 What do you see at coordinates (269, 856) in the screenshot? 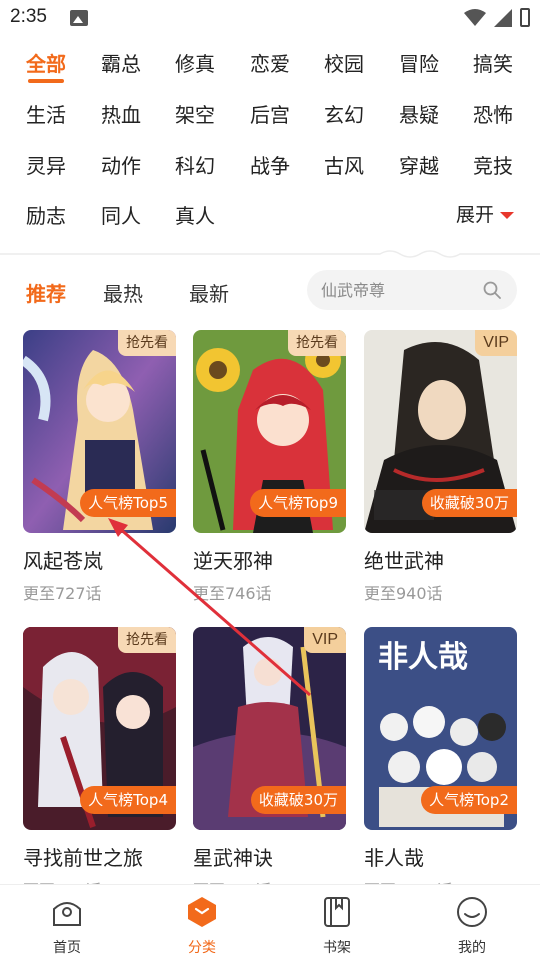
I see `comic-title: 星武神诀` at bounding box center [269, 856].